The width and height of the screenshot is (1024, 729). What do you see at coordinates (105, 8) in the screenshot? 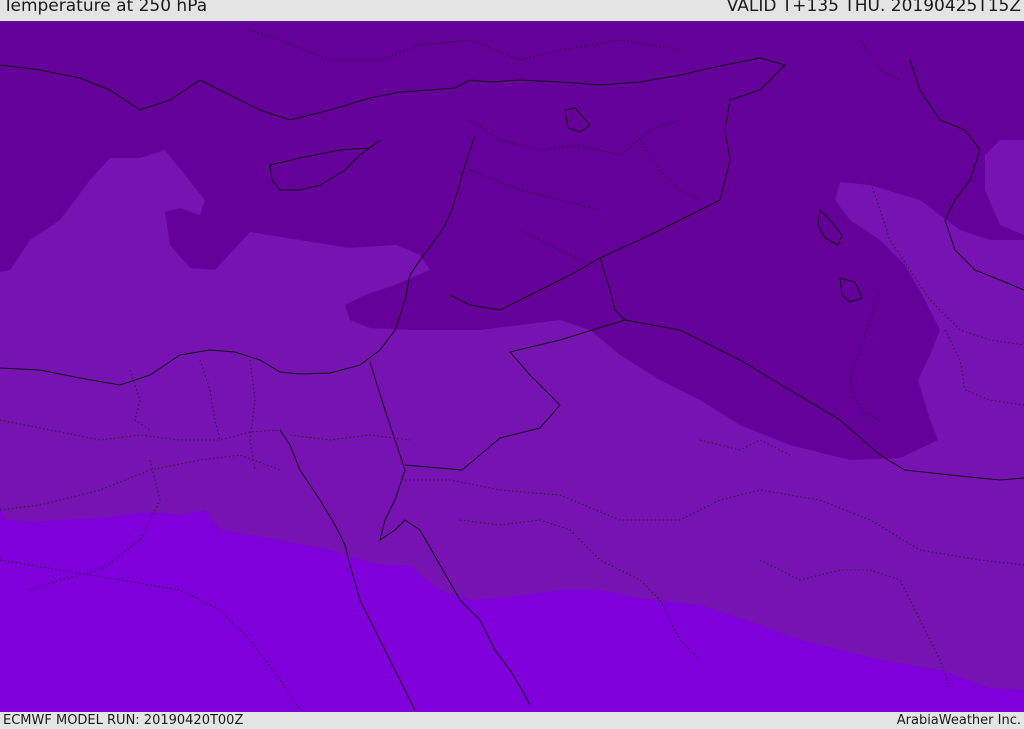
I see `map-title: Temperature at 250 hPa` at bounding box center [105, 8].